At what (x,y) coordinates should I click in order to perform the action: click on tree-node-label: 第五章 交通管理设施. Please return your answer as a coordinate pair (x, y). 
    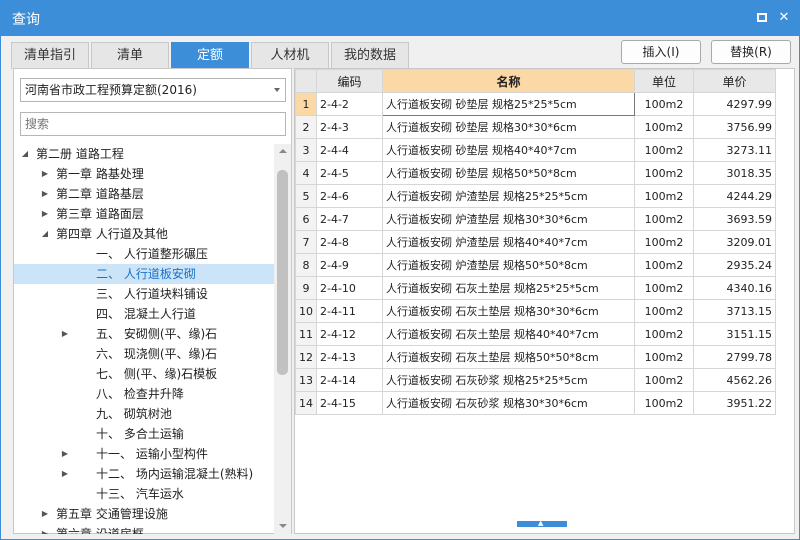
    Looking at the image, I should click on (112, 514).